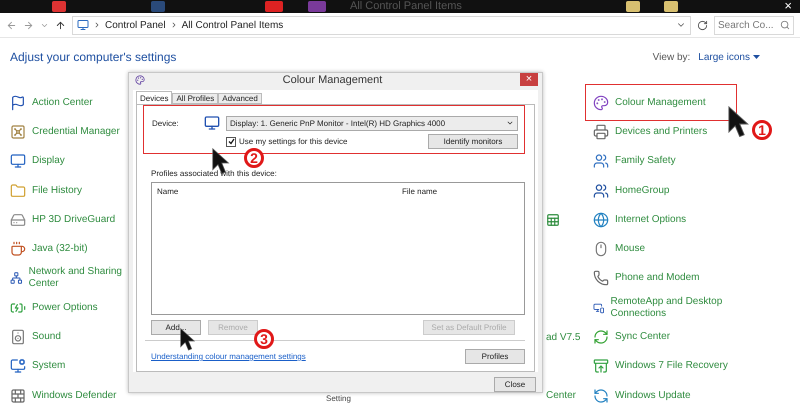 The height and width of the screenshot is (405, 800). Describe the element at coordinates (762, 130) in the screenshot. I see `step-number-badge: 1` at that location.